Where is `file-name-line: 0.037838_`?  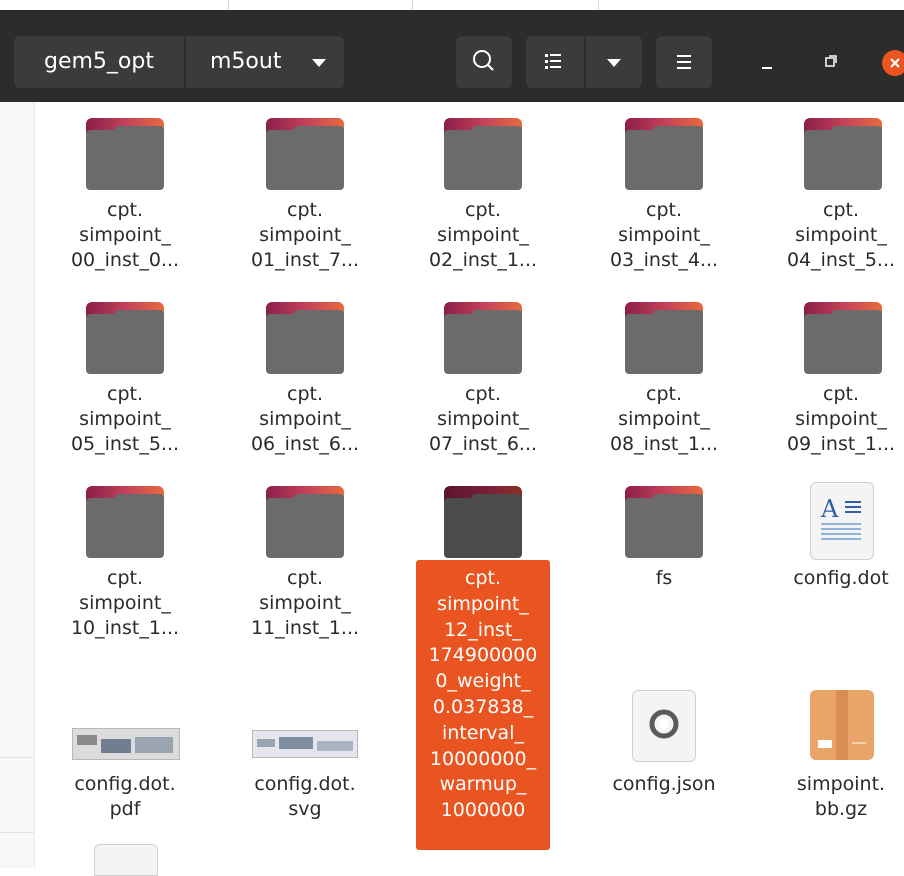 file-name-line: 0.037838_ is located at coordinates (483, 706).